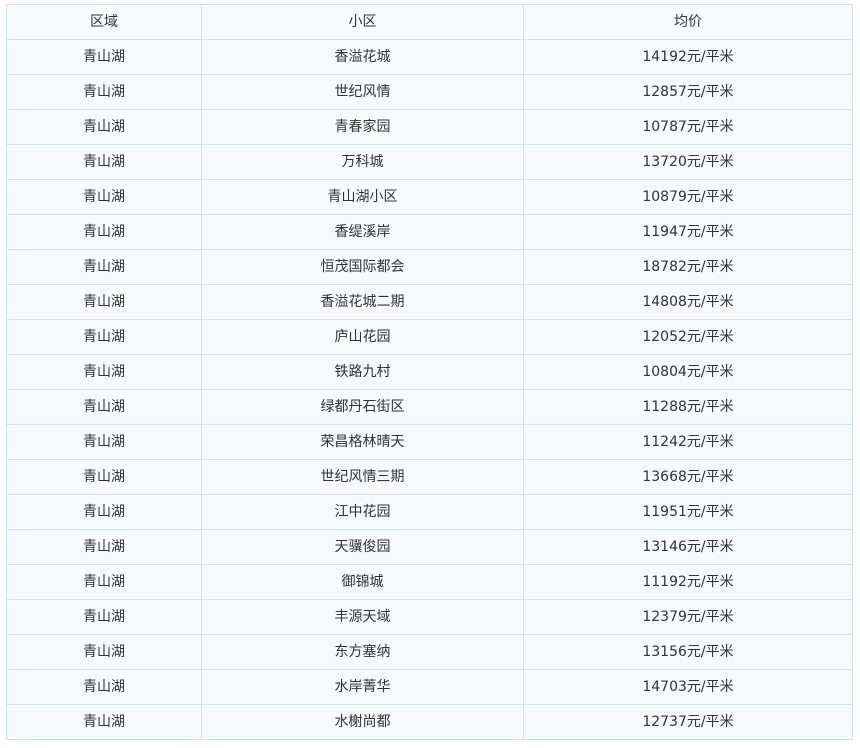 The height and width of the screenshot is (748, 860). I want to click on cell-avg-price: 18782元/平米, so click(688, 267).